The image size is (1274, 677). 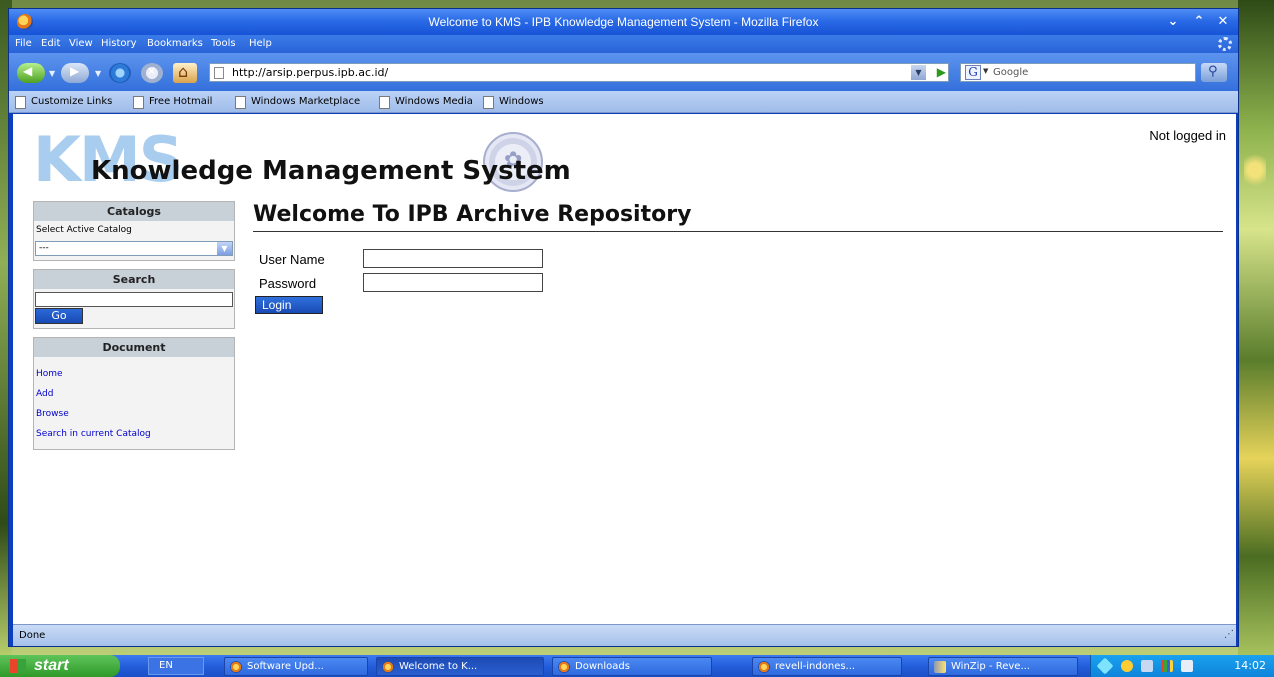 I want to click on search-engine-dropdown-icon: ▼, so click(x=985, y=71).